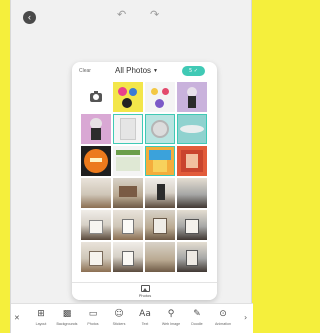  I want to click on photos-icon: ▭, so click(93, 314).